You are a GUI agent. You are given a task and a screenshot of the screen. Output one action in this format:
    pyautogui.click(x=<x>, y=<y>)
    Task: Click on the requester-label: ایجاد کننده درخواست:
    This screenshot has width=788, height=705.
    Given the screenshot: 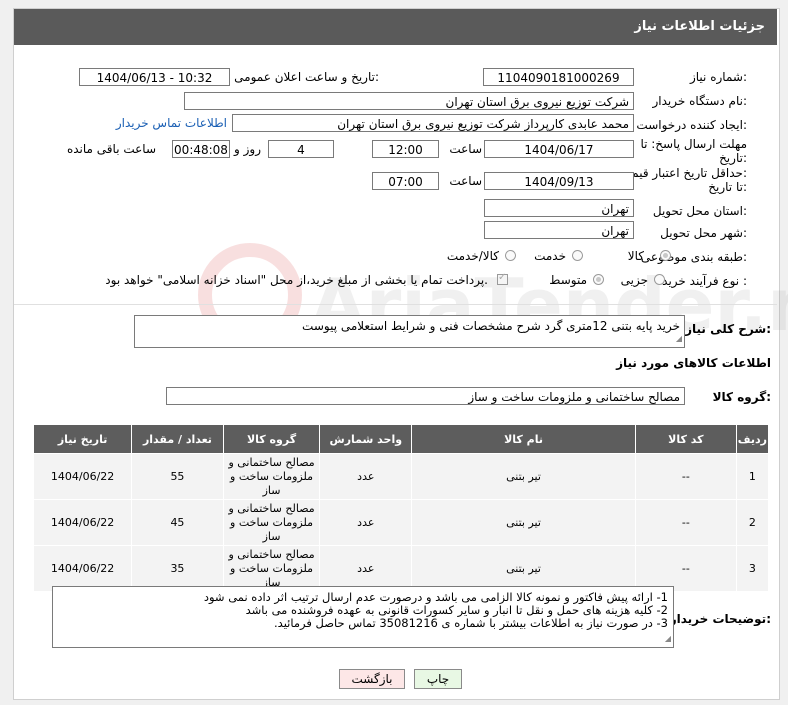 What is the action you would take?
    pyautogui.click(x=691, y=125)
    